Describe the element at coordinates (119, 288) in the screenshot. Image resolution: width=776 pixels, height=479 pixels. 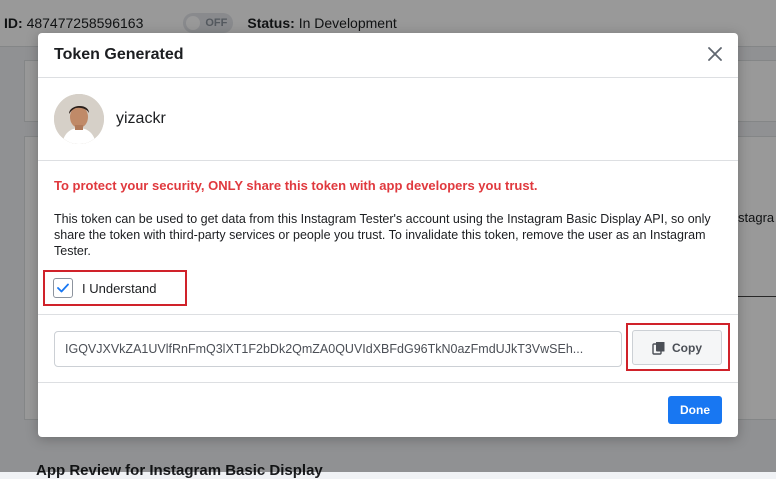
I see `understand-label: I Understand` at that location.